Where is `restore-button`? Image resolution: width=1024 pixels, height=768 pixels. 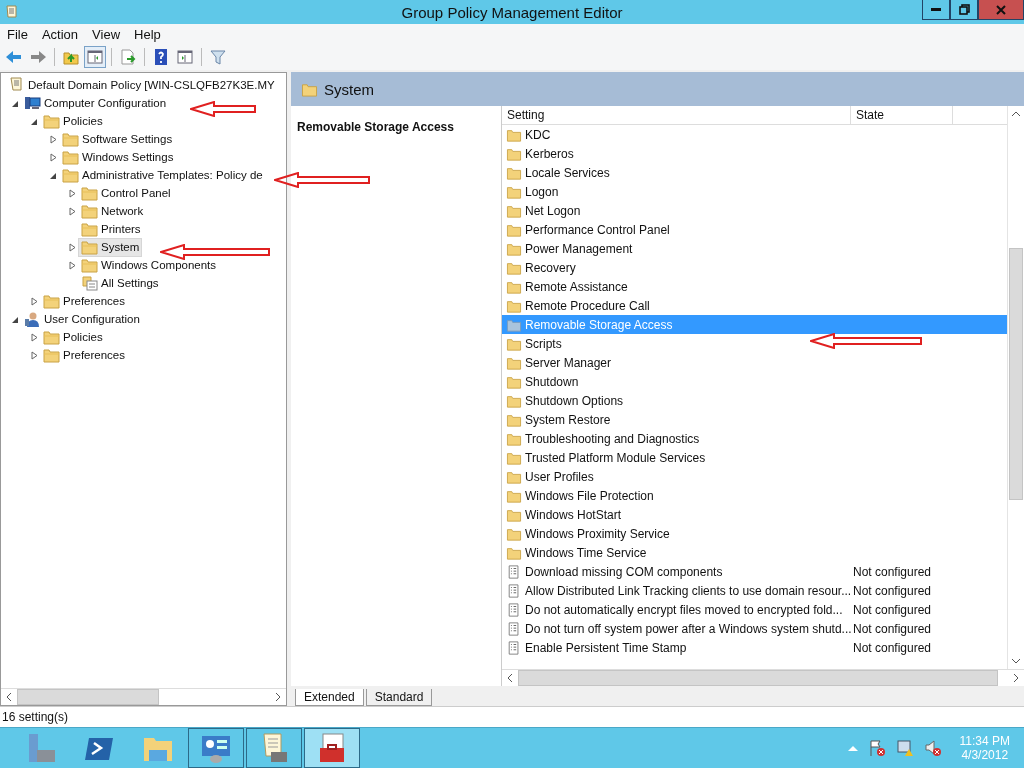
restore-button is located at coordinates (964, 10).